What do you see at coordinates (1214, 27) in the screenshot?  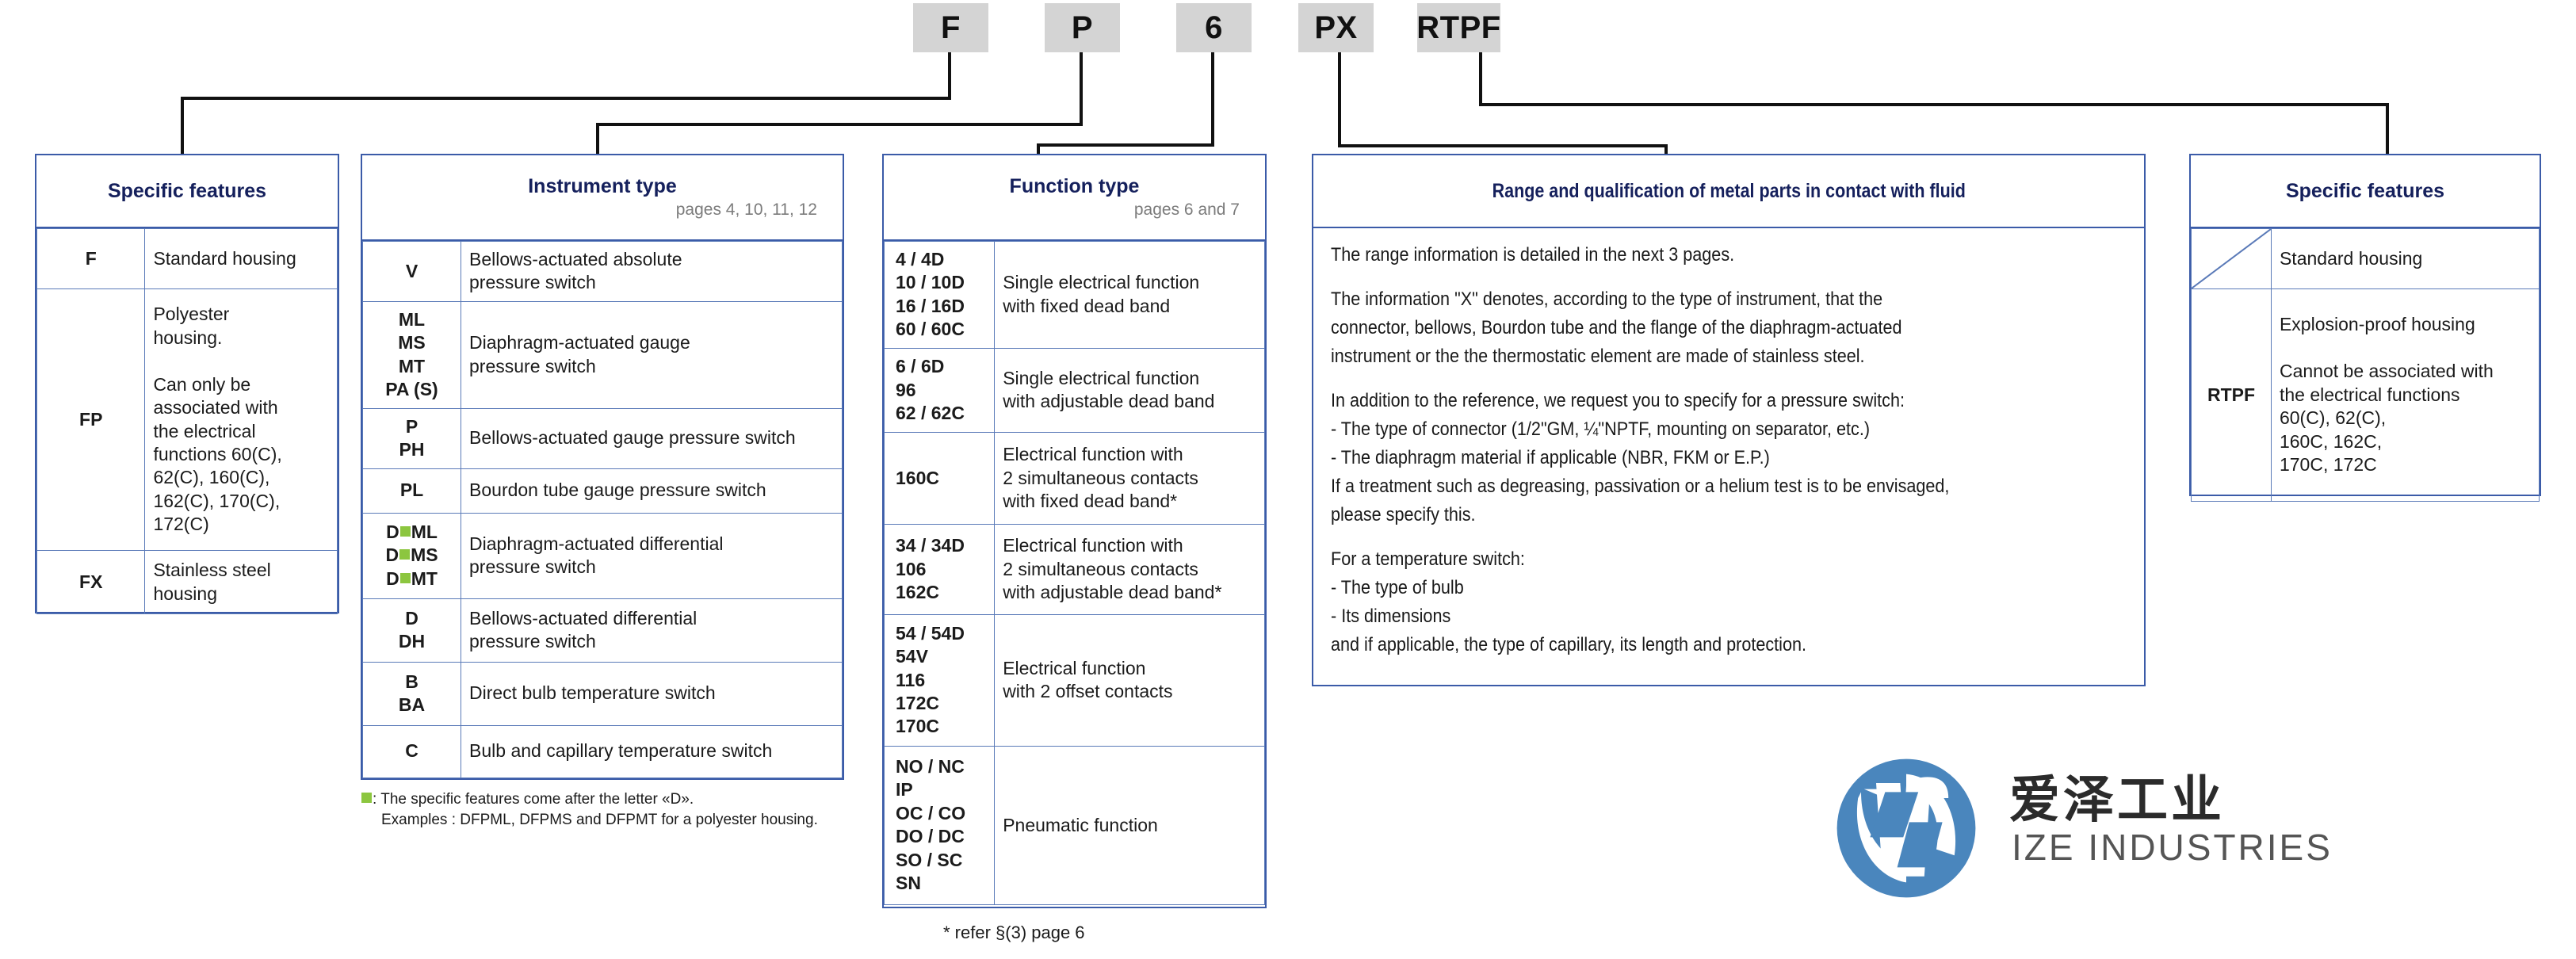 I see `code-box-6: 6` at bounding box center [1214, 27].